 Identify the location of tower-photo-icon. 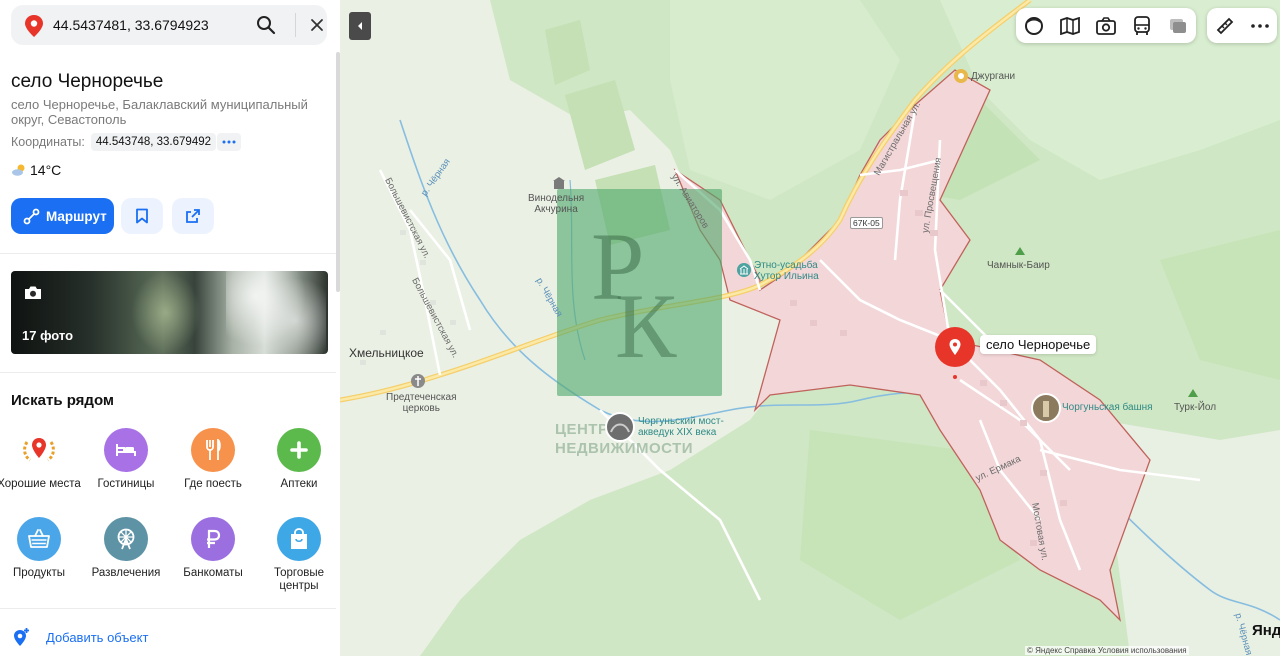
(1046, 408).